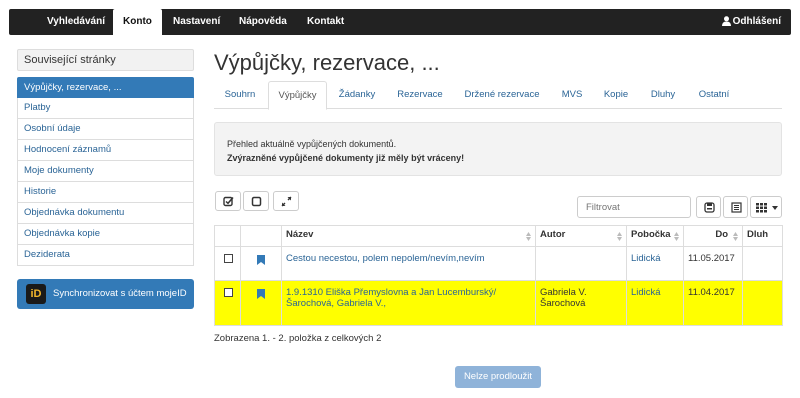 This screenshot has width=800, height=398. I want to click on grid-icon, so click(761, 208).